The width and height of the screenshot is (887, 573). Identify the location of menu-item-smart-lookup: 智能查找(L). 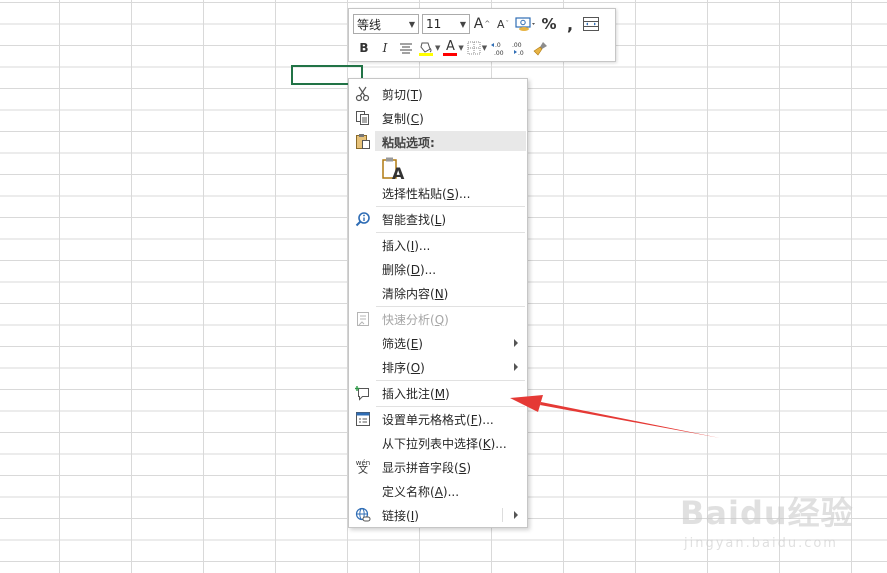
(438, 219).